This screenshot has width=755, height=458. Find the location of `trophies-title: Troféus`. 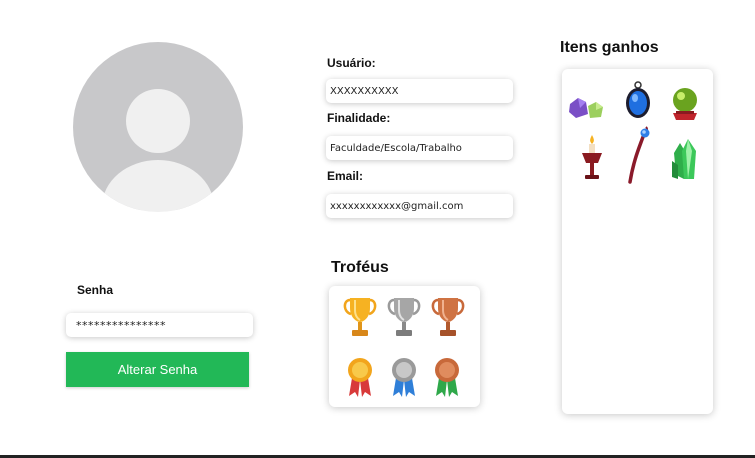

trophies-title: Troféus is located at coordinates (360, 267).